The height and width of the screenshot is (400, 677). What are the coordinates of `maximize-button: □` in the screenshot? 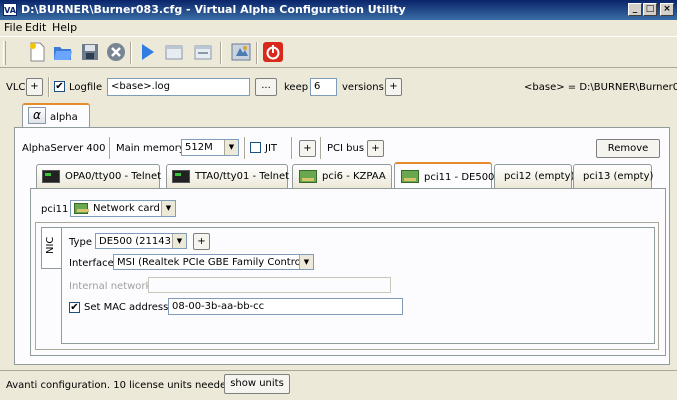 It's located at (650, 9).